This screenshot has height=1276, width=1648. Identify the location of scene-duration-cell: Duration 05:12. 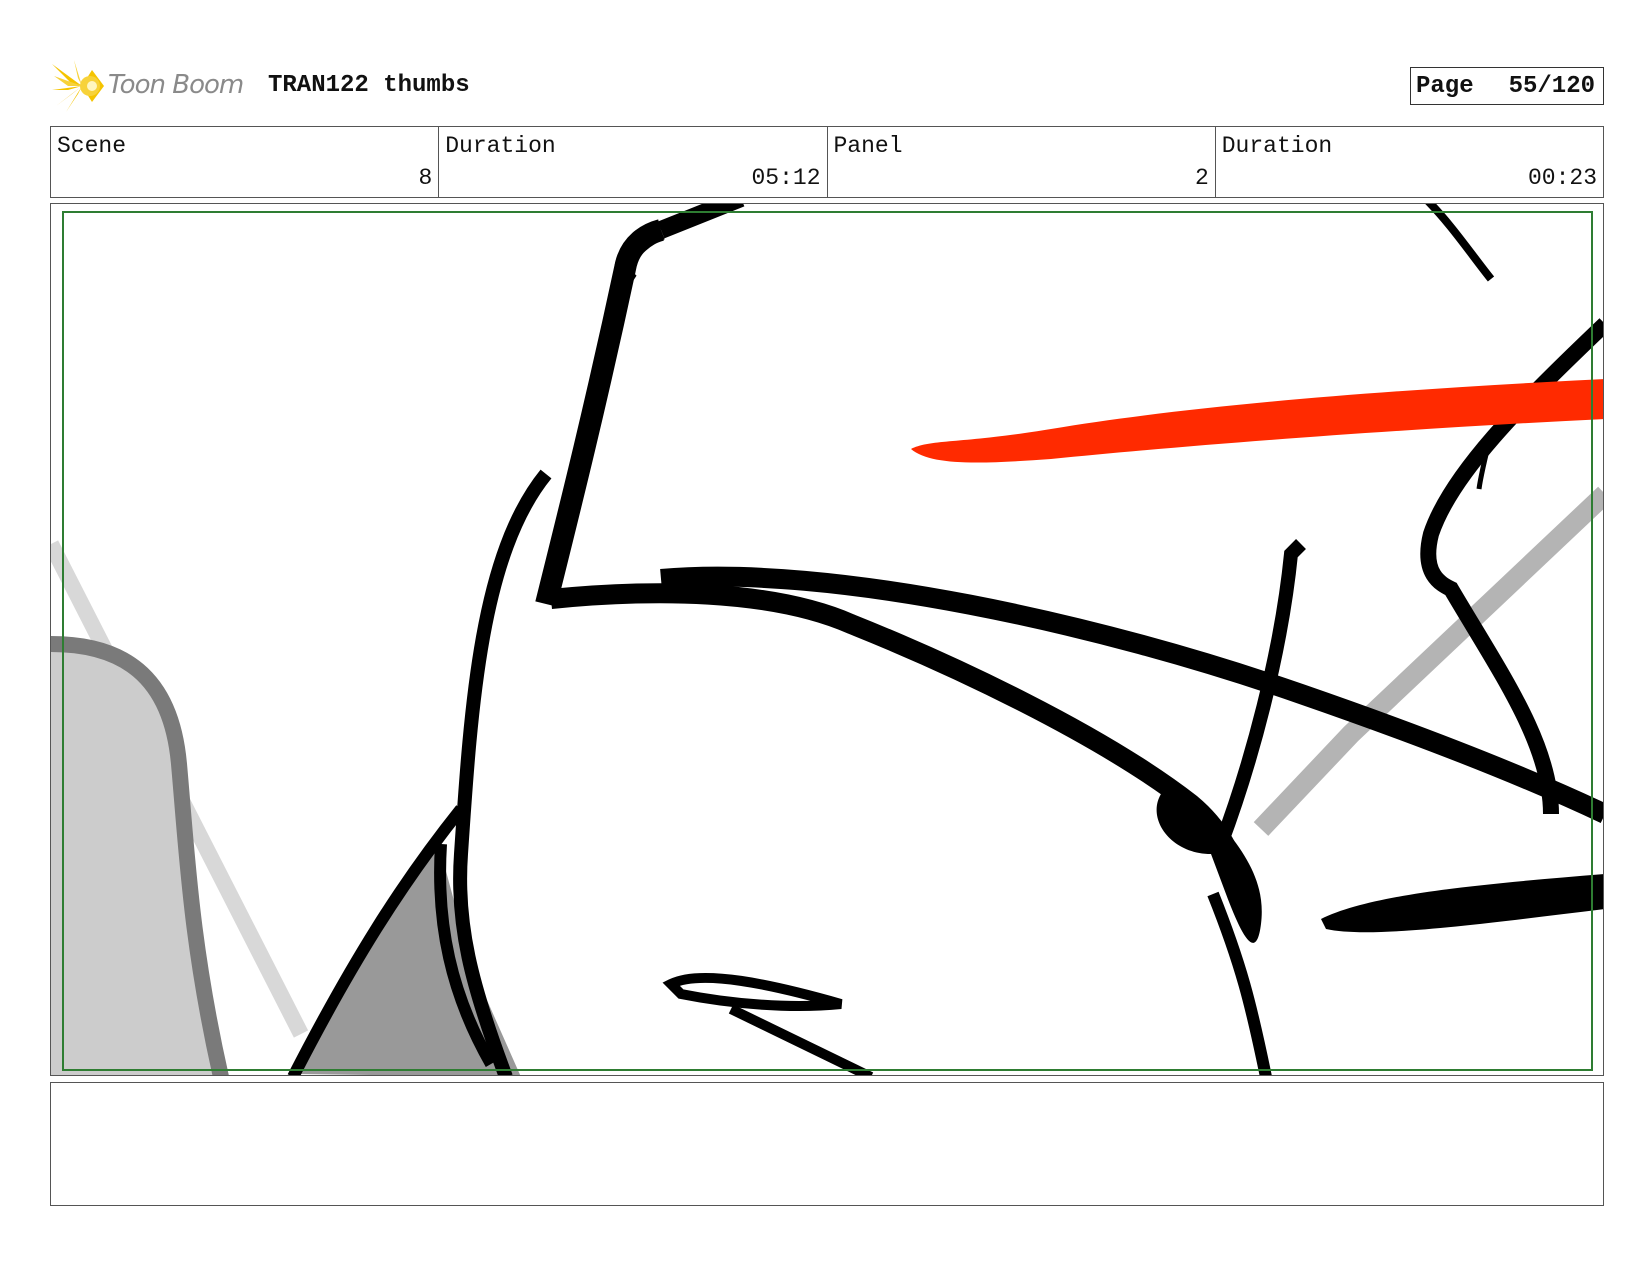
(633, 162).